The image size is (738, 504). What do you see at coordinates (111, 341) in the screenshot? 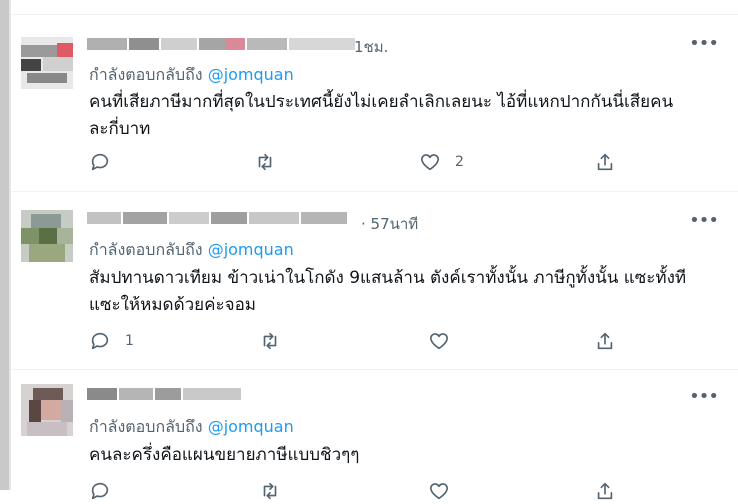
I see `reply-button: 1` at bounding box center [111, 341].